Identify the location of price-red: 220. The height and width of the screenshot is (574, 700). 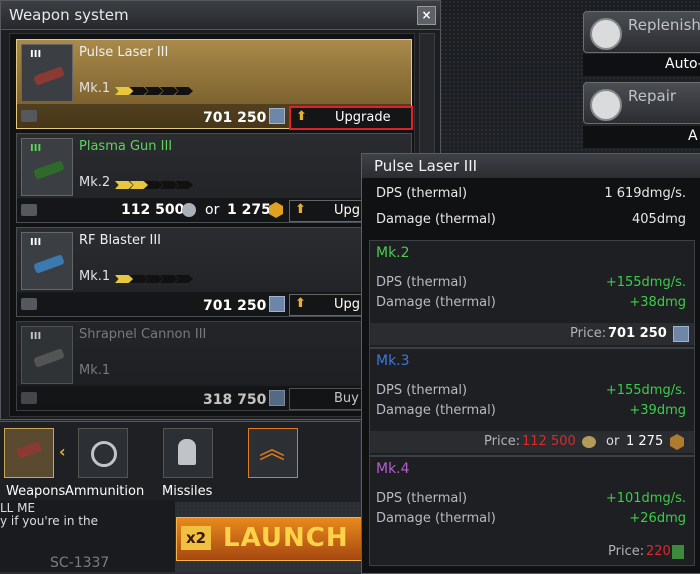
(658, 551).